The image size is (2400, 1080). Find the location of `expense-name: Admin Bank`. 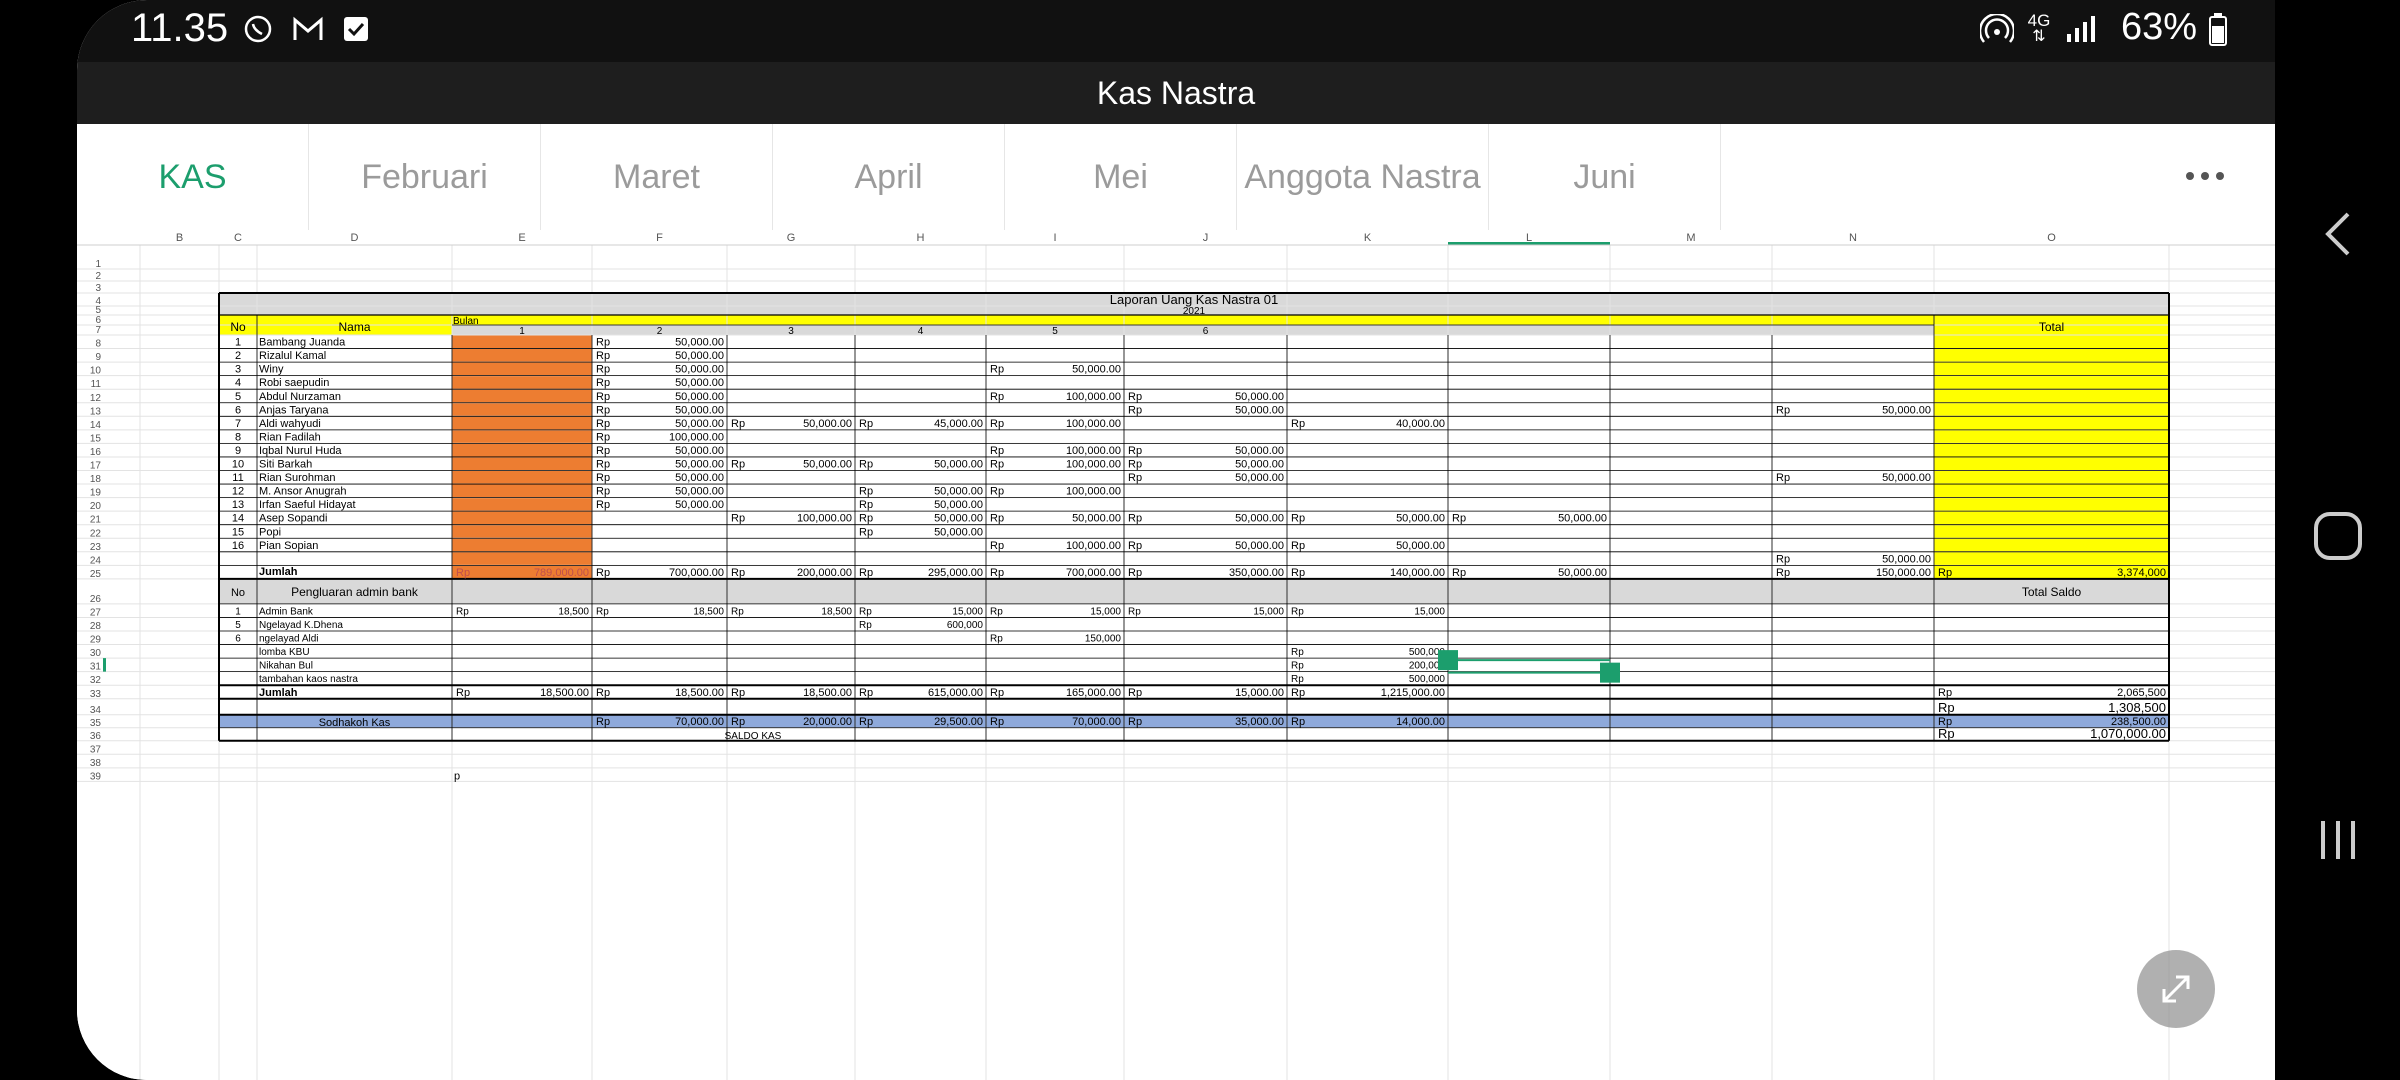

expense-name: Admin Bank is located at coordinates (286, 611).